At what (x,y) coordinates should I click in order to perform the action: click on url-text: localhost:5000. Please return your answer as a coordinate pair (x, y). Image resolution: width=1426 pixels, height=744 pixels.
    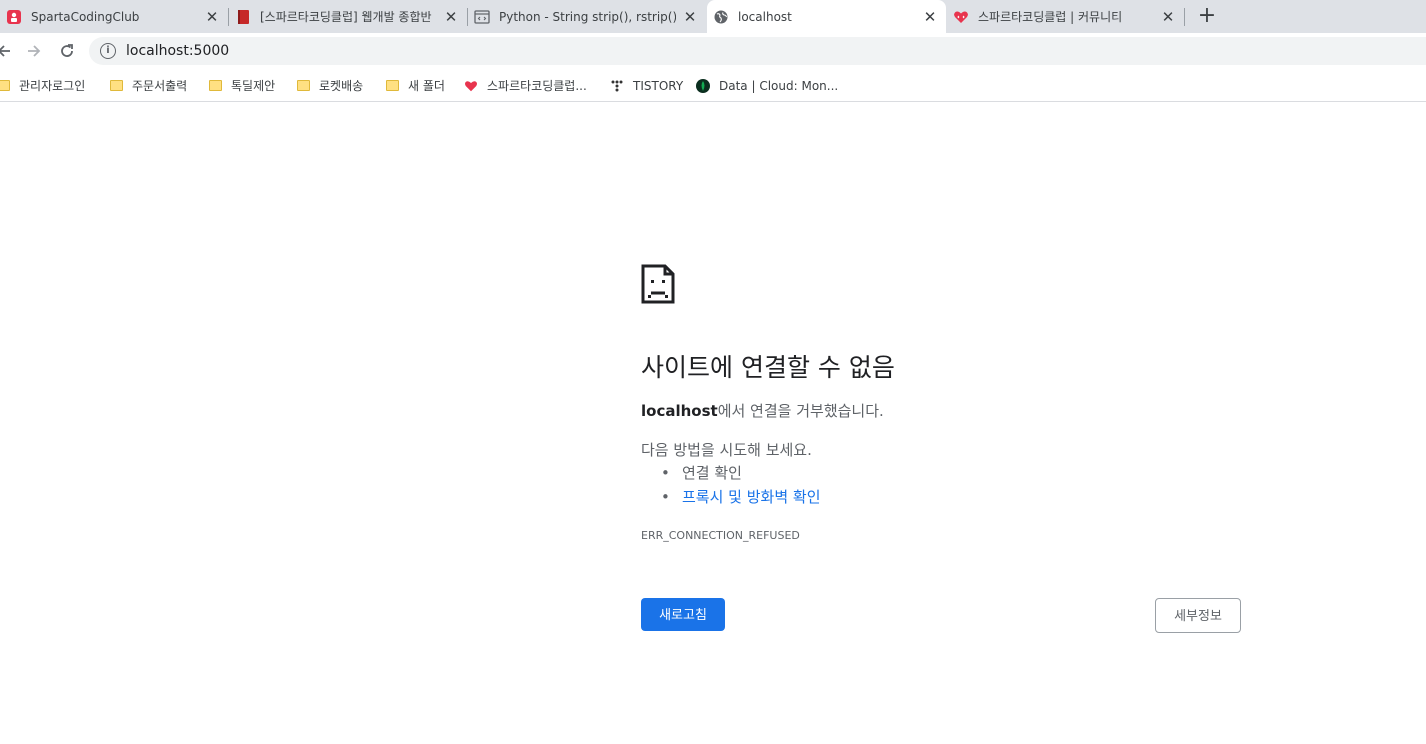
    Looking at the image, I should click on (178, 51).